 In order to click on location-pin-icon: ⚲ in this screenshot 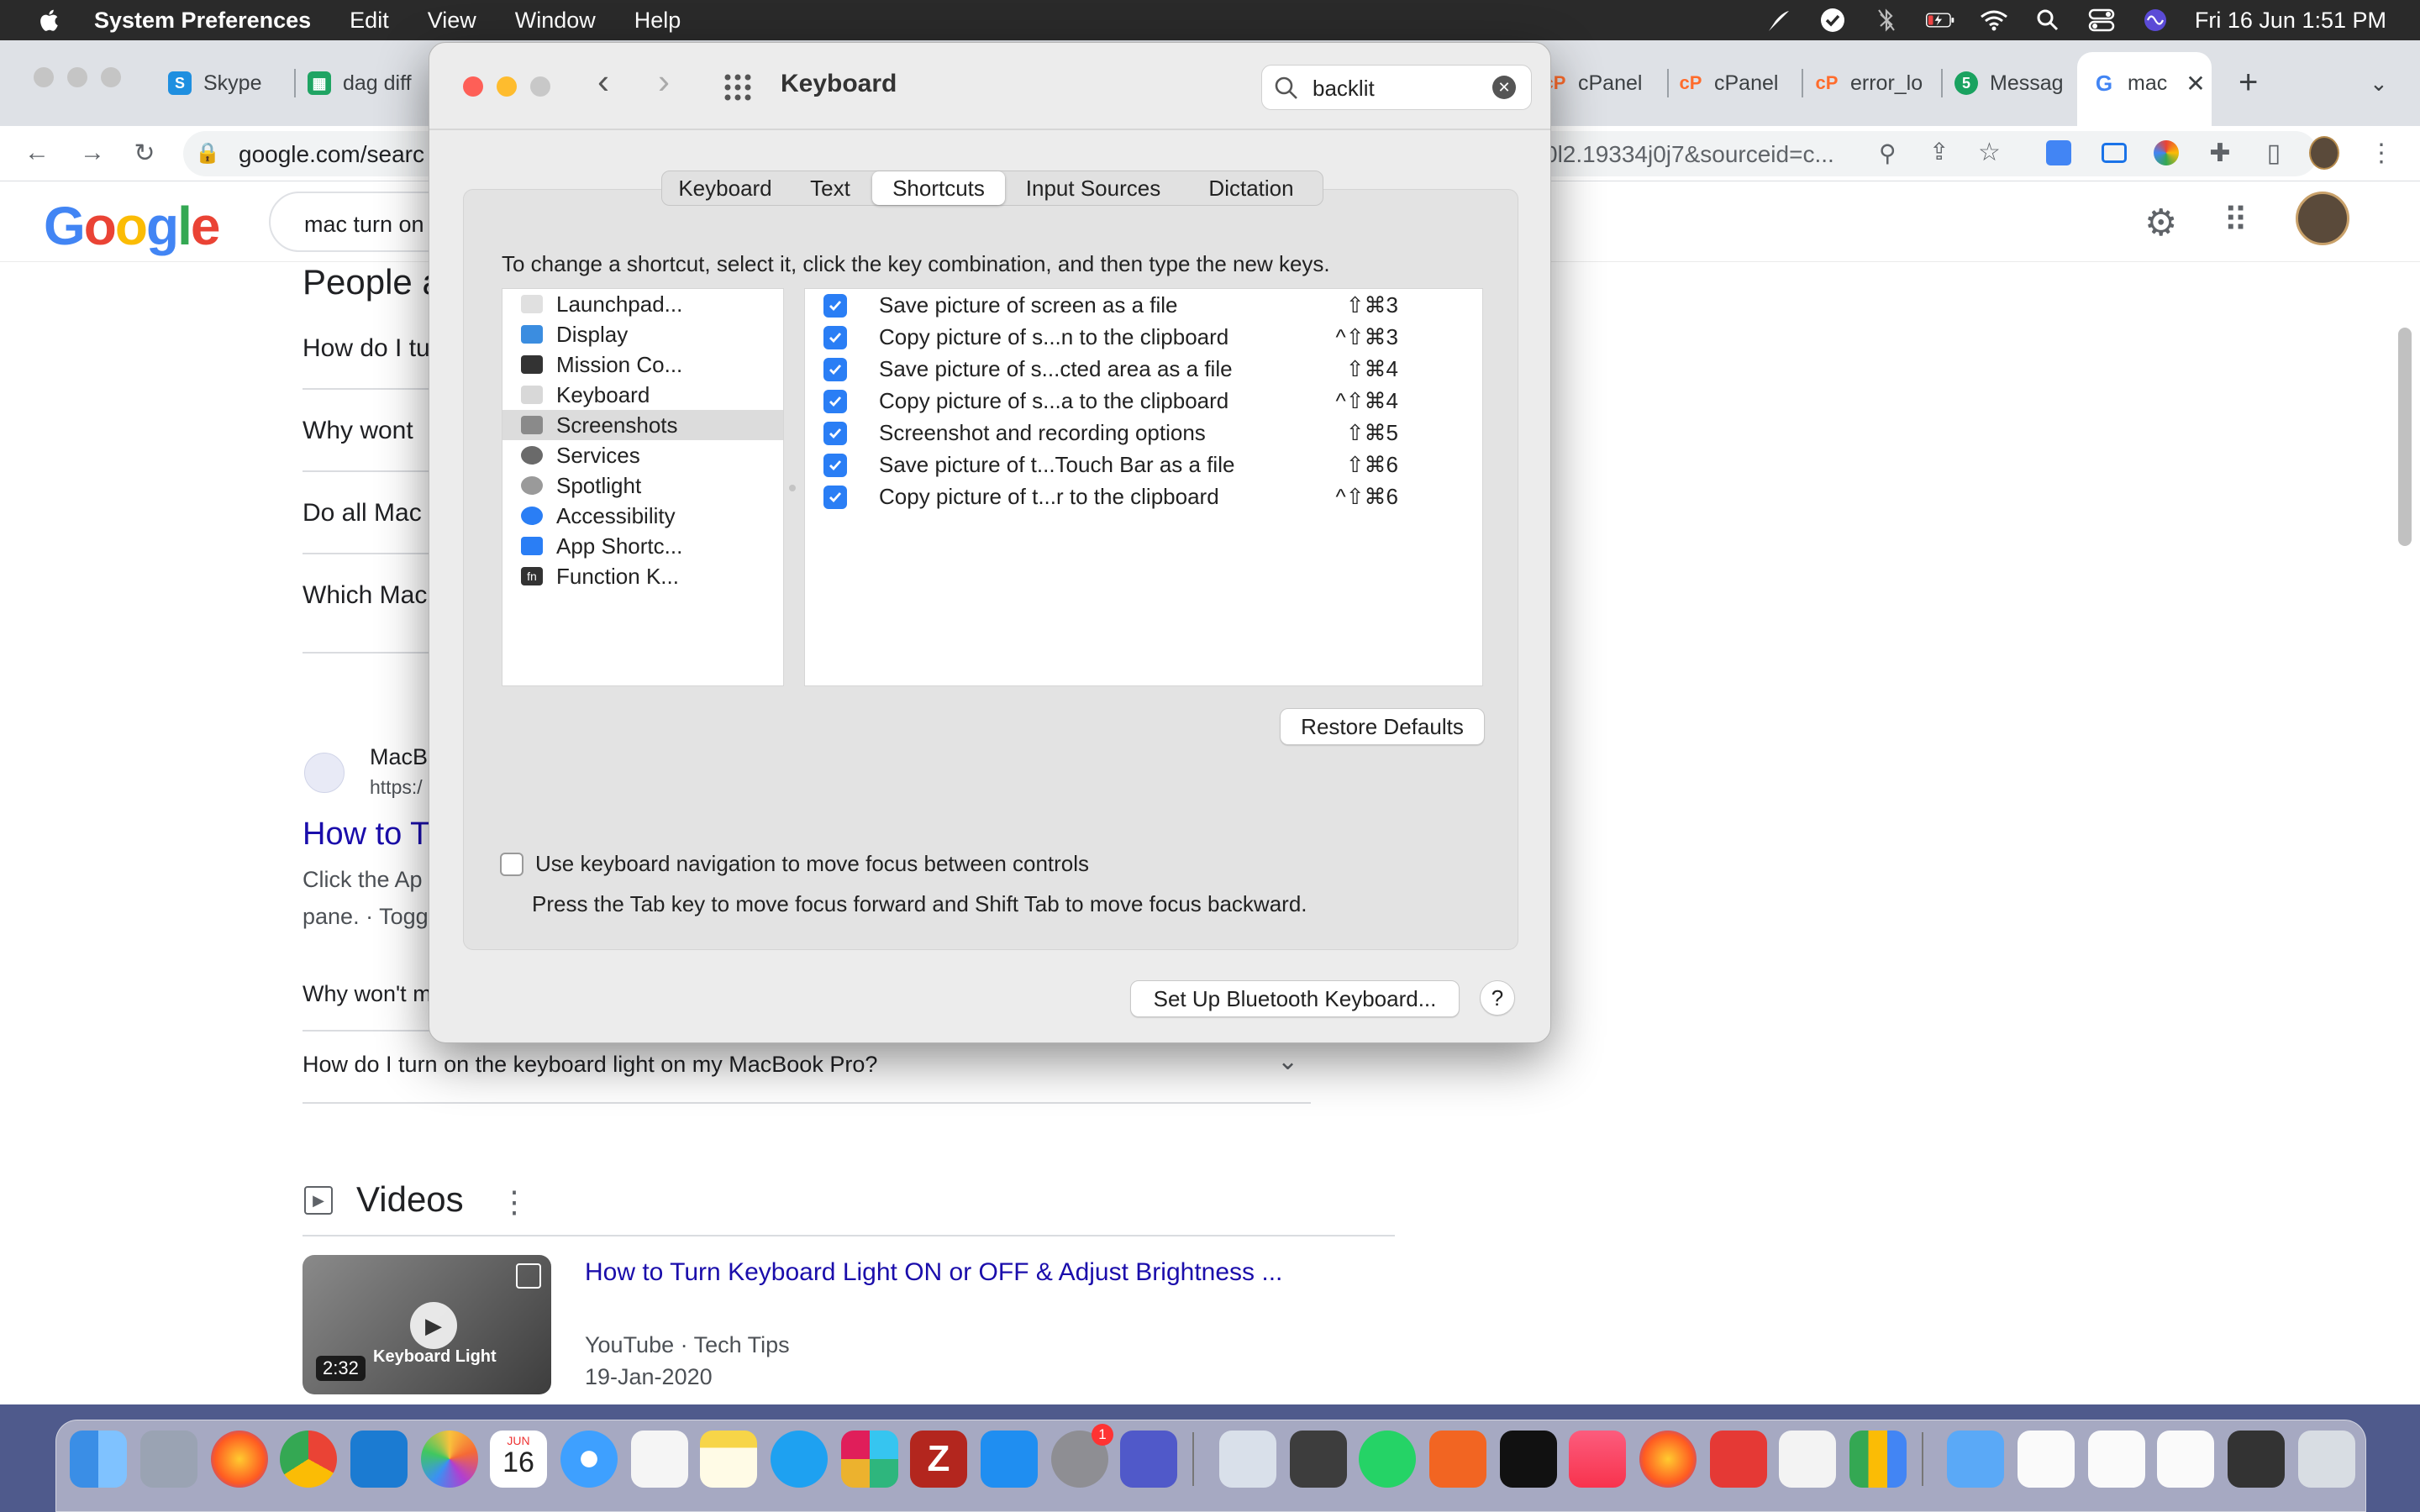, I will do `click(1888, 153)`.